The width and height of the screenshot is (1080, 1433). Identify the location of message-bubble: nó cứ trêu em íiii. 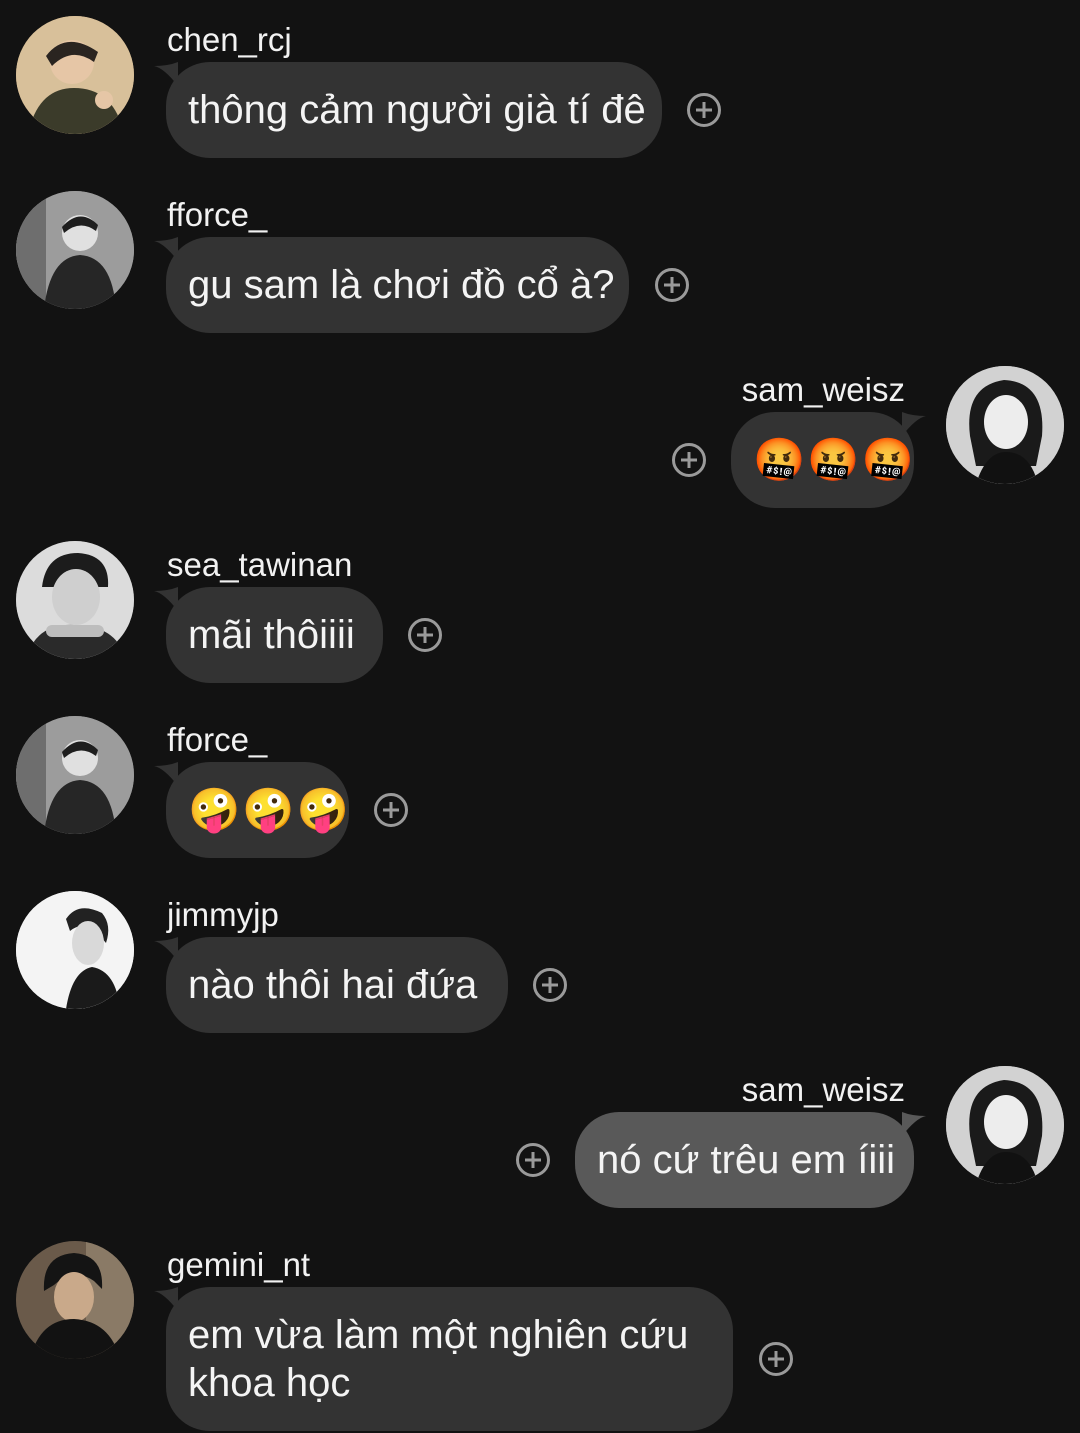
(744, 1160).